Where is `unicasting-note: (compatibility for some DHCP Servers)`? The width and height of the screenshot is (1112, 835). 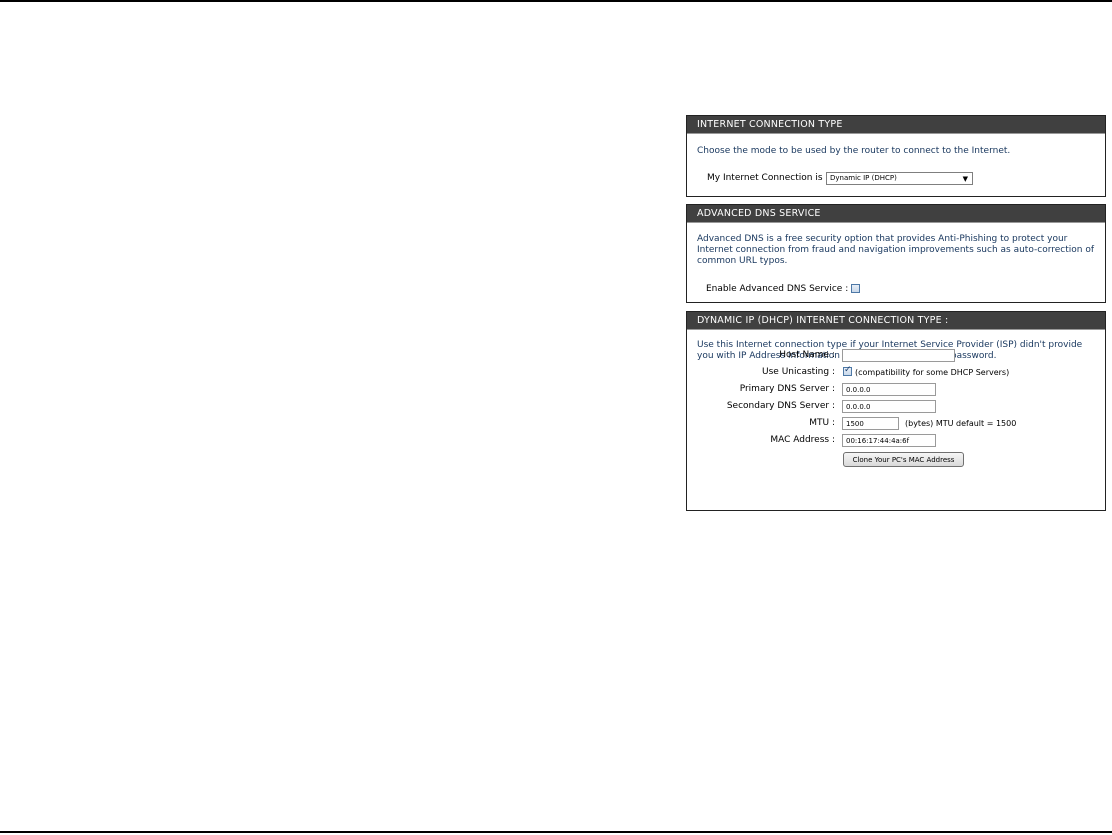
unicasting-note: (compatibility for some DHCP Servers) is located at coordinates (932, 372).